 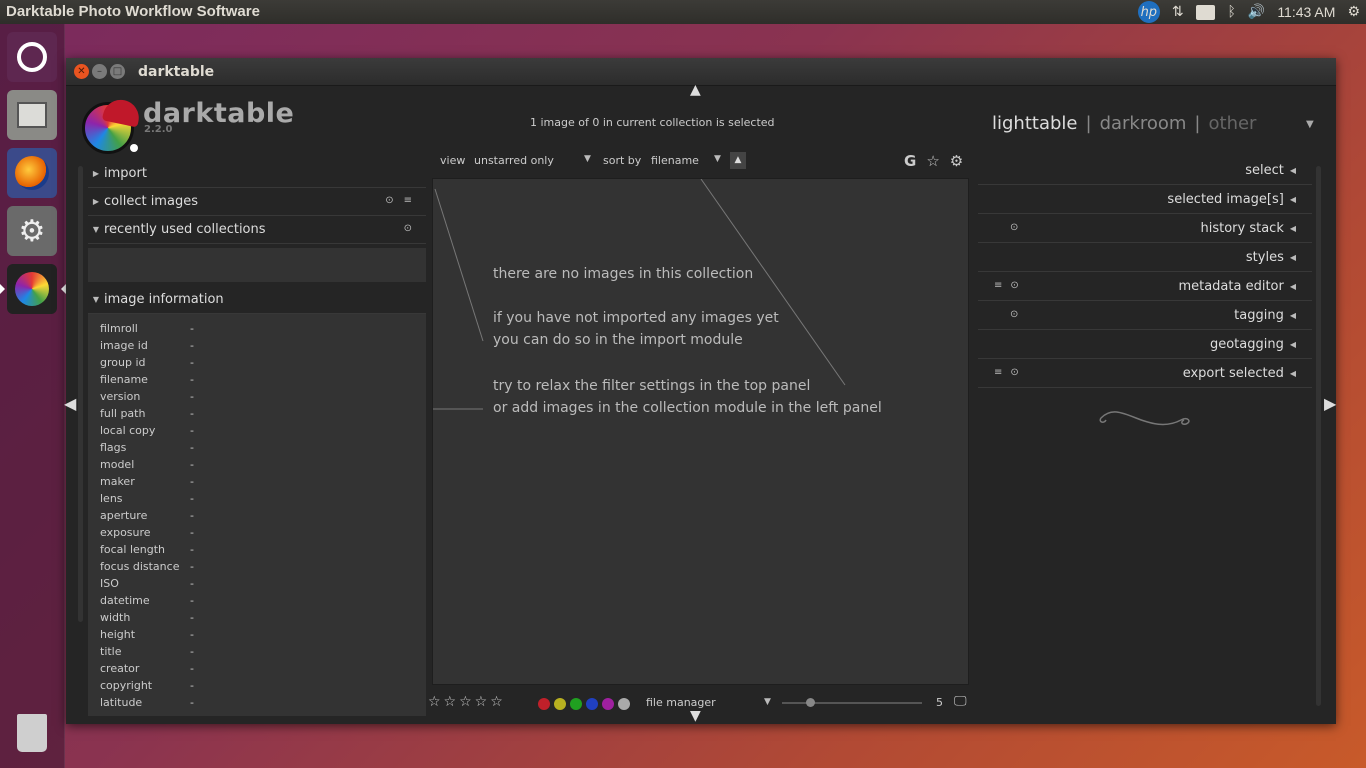 What do you see at coordinates (695, 716) in the screenshot?
I see `collapse-bottom-panel-arrow-icon: ▼` at bounding box center [695, 716].